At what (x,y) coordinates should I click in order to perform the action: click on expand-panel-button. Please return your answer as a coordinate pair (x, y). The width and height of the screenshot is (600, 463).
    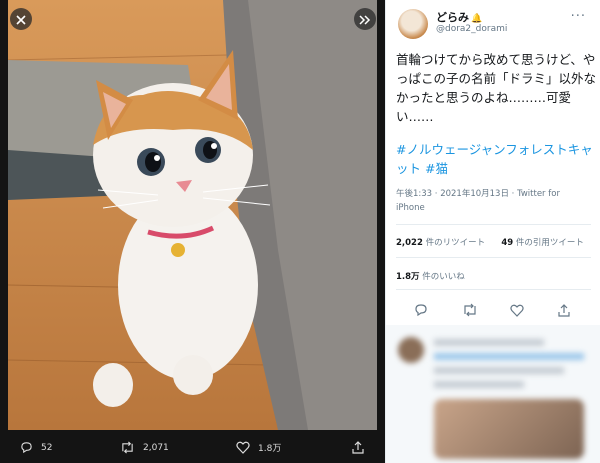
    Looking at the image, I should click on (365, 19).